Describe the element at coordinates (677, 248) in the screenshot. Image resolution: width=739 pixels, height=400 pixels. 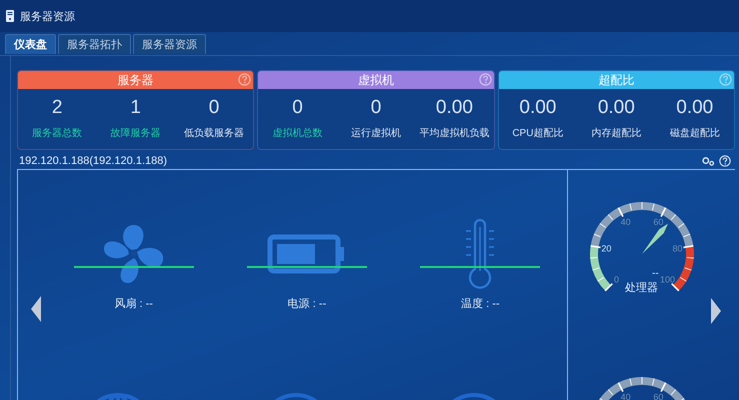
I see `gauge-tick-label: 80` at that location.